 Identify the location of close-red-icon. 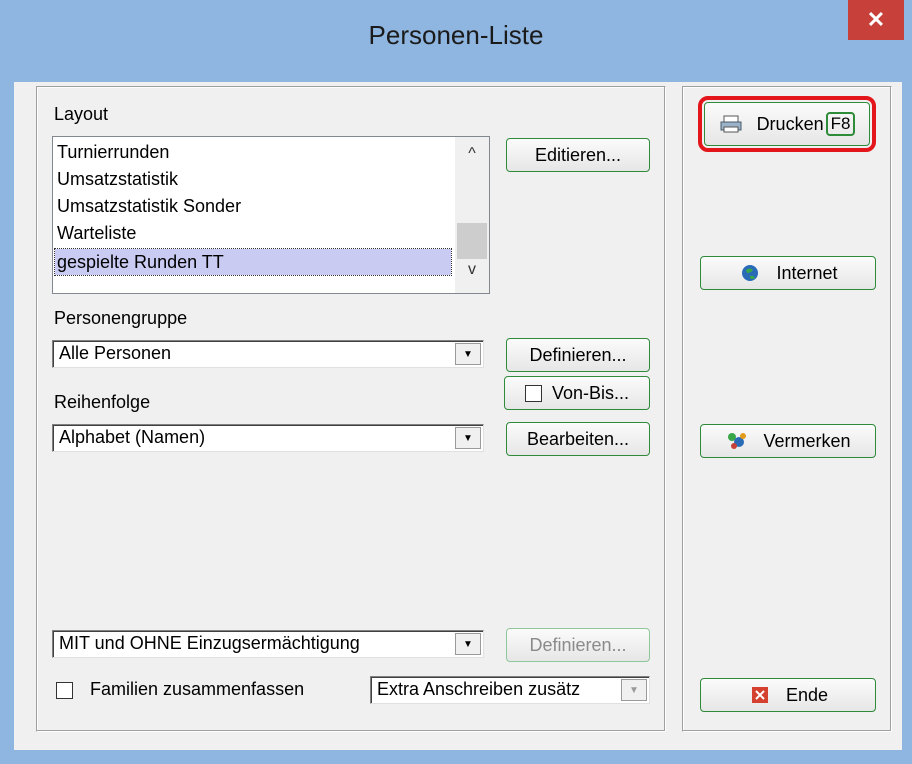
(760, 695).